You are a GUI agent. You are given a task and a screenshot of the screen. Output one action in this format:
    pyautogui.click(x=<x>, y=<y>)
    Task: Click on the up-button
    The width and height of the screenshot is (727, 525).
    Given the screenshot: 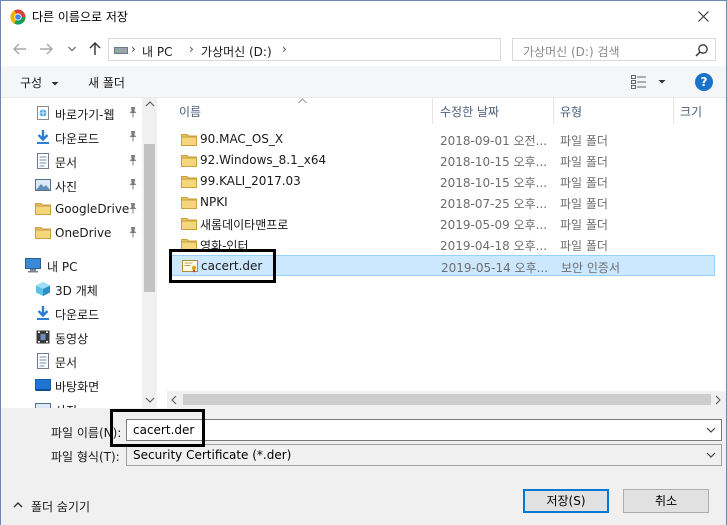 What is the action you would take?
    pyautogui.click(x=95, y=49)
    